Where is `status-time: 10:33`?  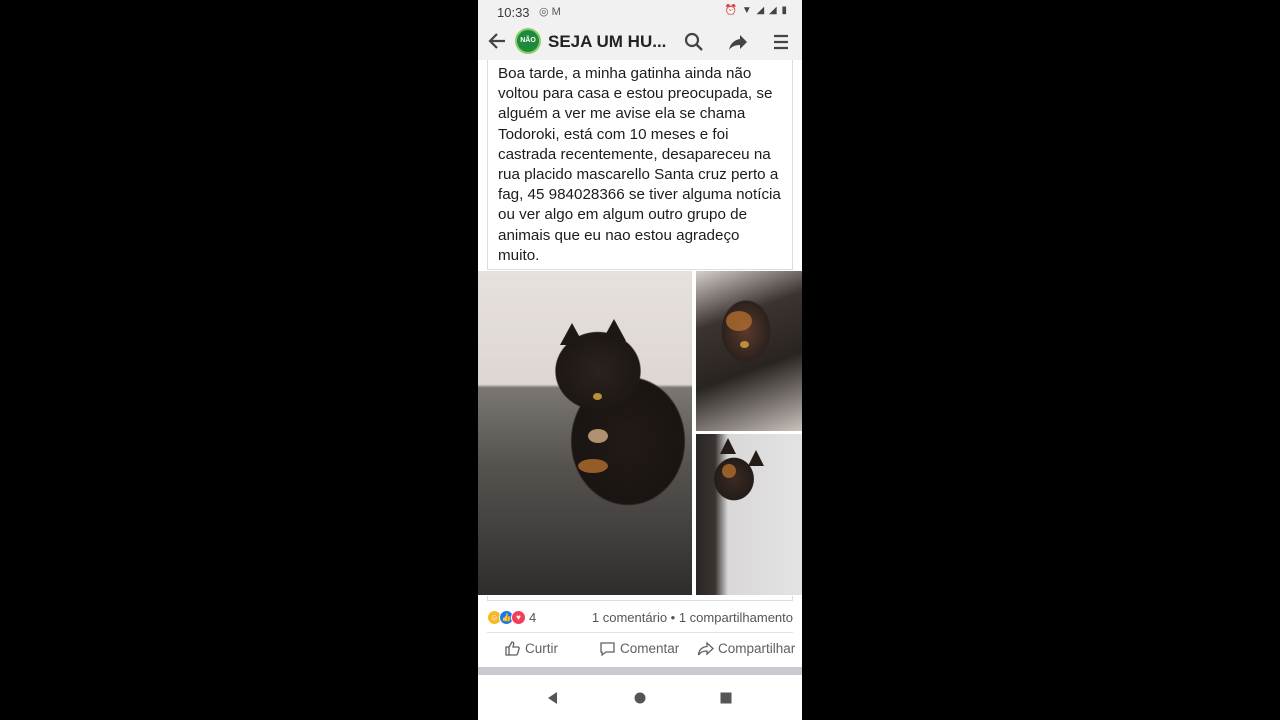
status-time: 10:33 is located at coordinates (513, 12).